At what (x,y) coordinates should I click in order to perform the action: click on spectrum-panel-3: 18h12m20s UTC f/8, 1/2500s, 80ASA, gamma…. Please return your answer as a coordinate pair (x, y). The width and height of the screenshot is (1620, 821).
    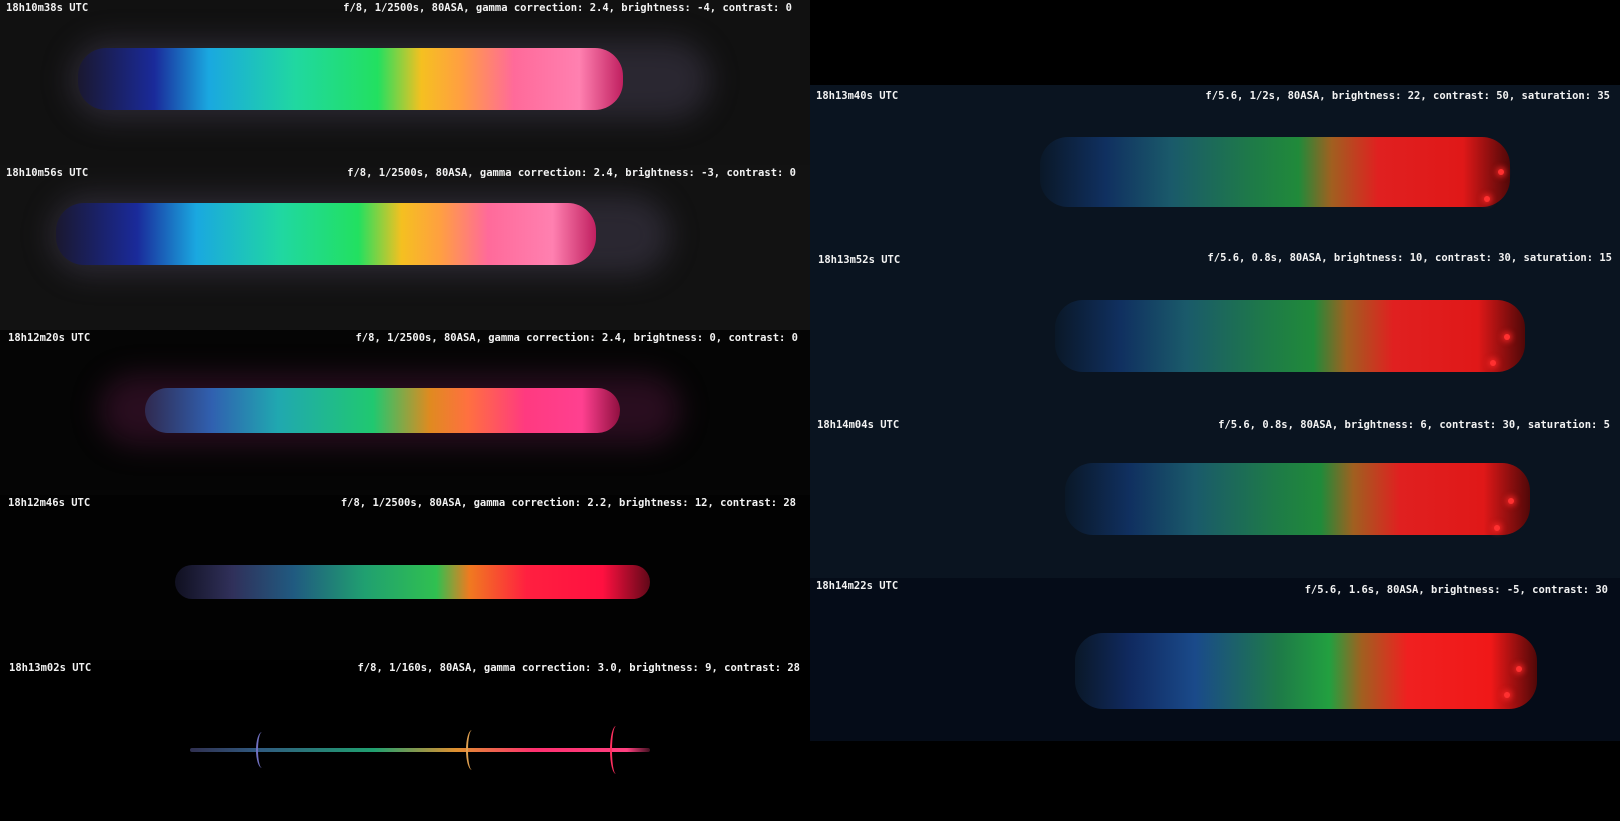
    Looking at the image, I should click on (405, 412).